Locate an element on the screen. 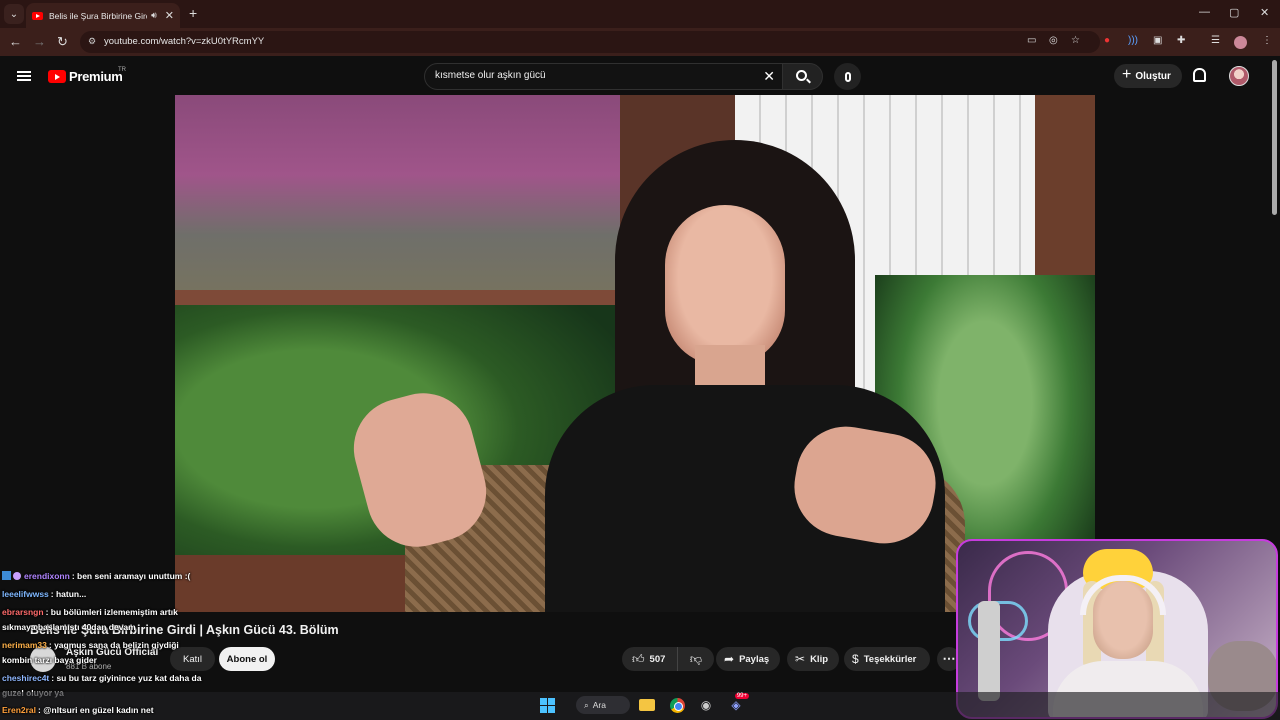 The image size is (1280, 720). thanks-icon: $ is located at coordinates (855, 659).